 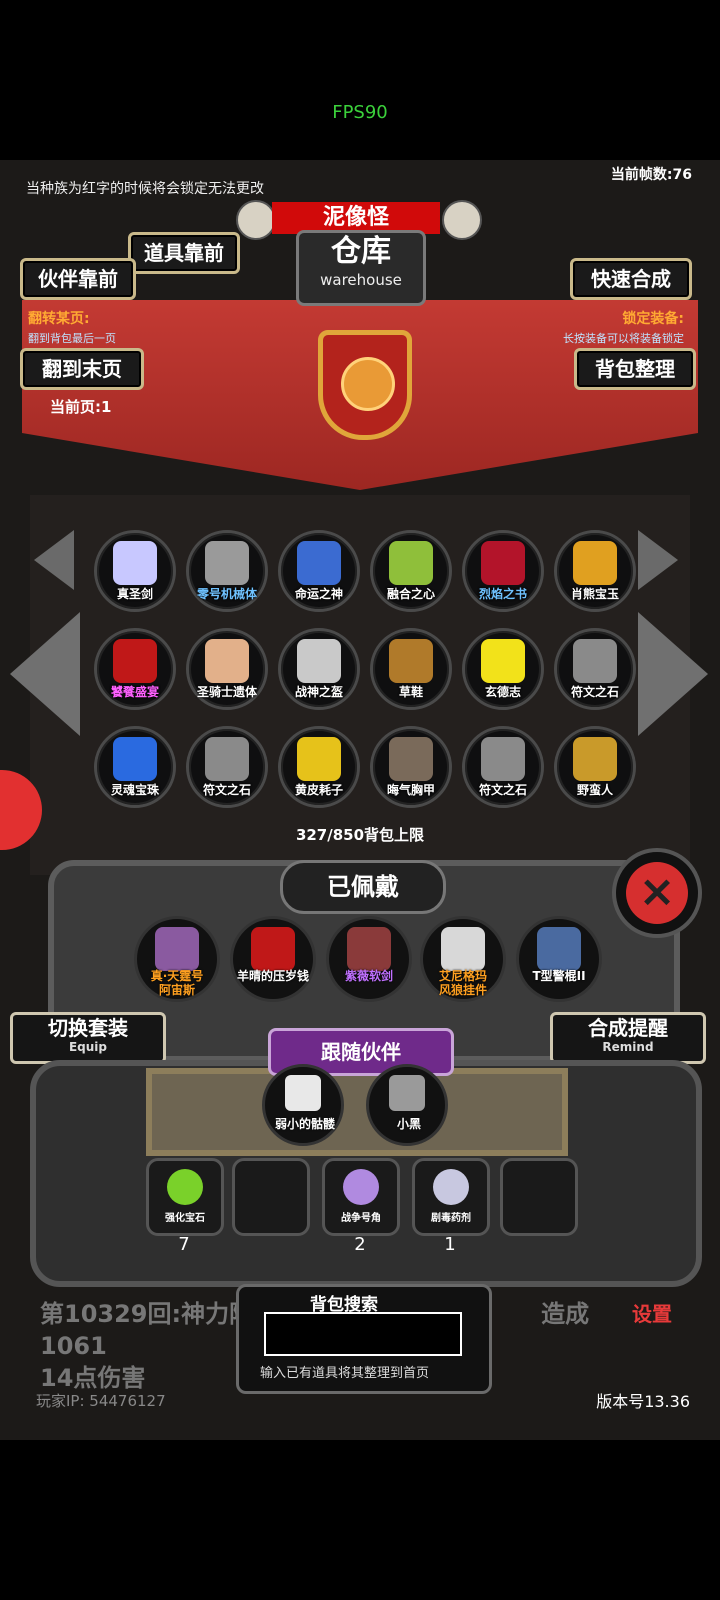 I want to click on item-label: 肖熊宝玉, so click(x=594, y=594).